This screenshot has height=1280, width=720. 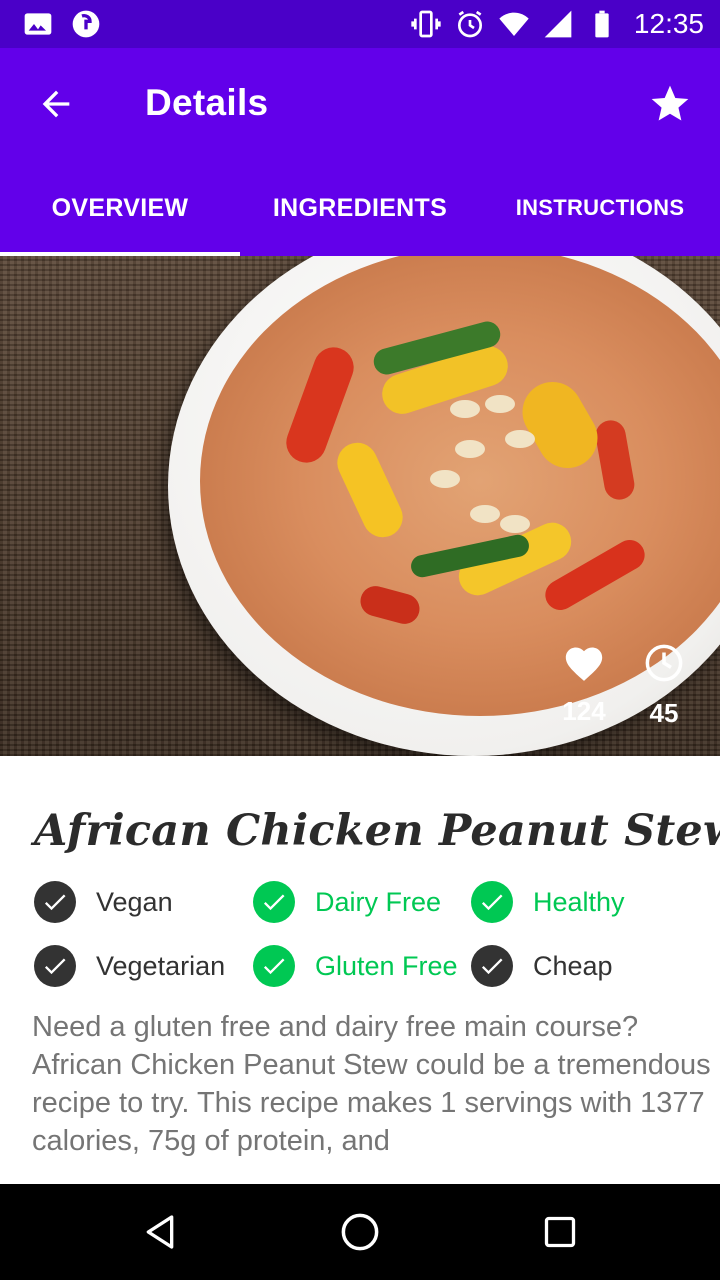 What do you see at coordinates (664, 713) in the screenshot?
I see `minutes-count: 45` at bounding box center [664, 713].